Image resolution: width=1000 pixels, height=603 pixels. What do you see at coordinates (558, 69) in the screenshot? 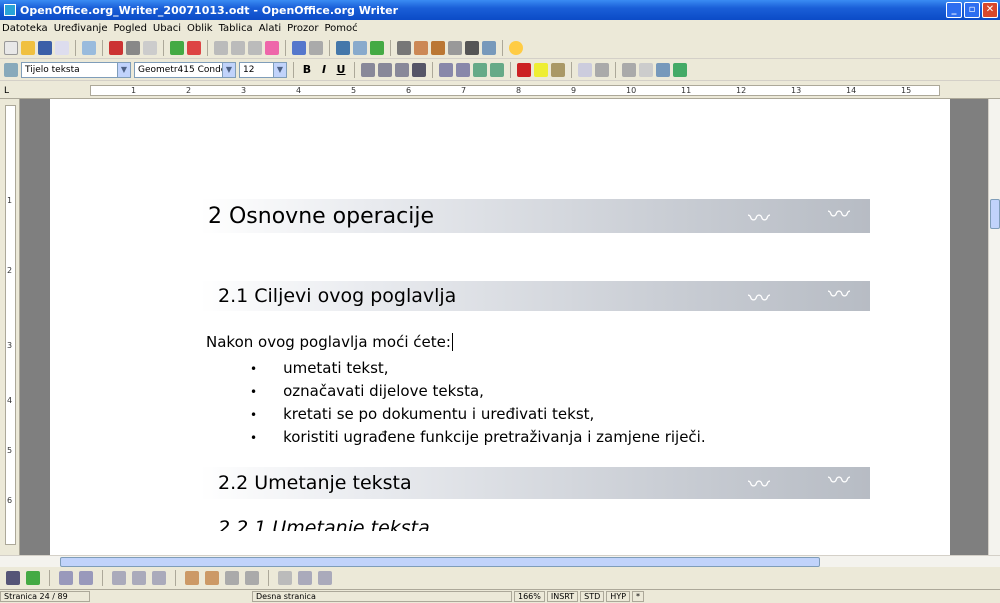
I see `background-color-icon` at bounding box center [558, 69].